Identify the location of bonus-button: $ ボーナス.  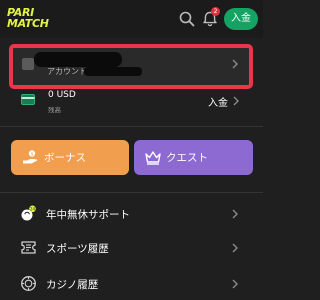
(70, 157).